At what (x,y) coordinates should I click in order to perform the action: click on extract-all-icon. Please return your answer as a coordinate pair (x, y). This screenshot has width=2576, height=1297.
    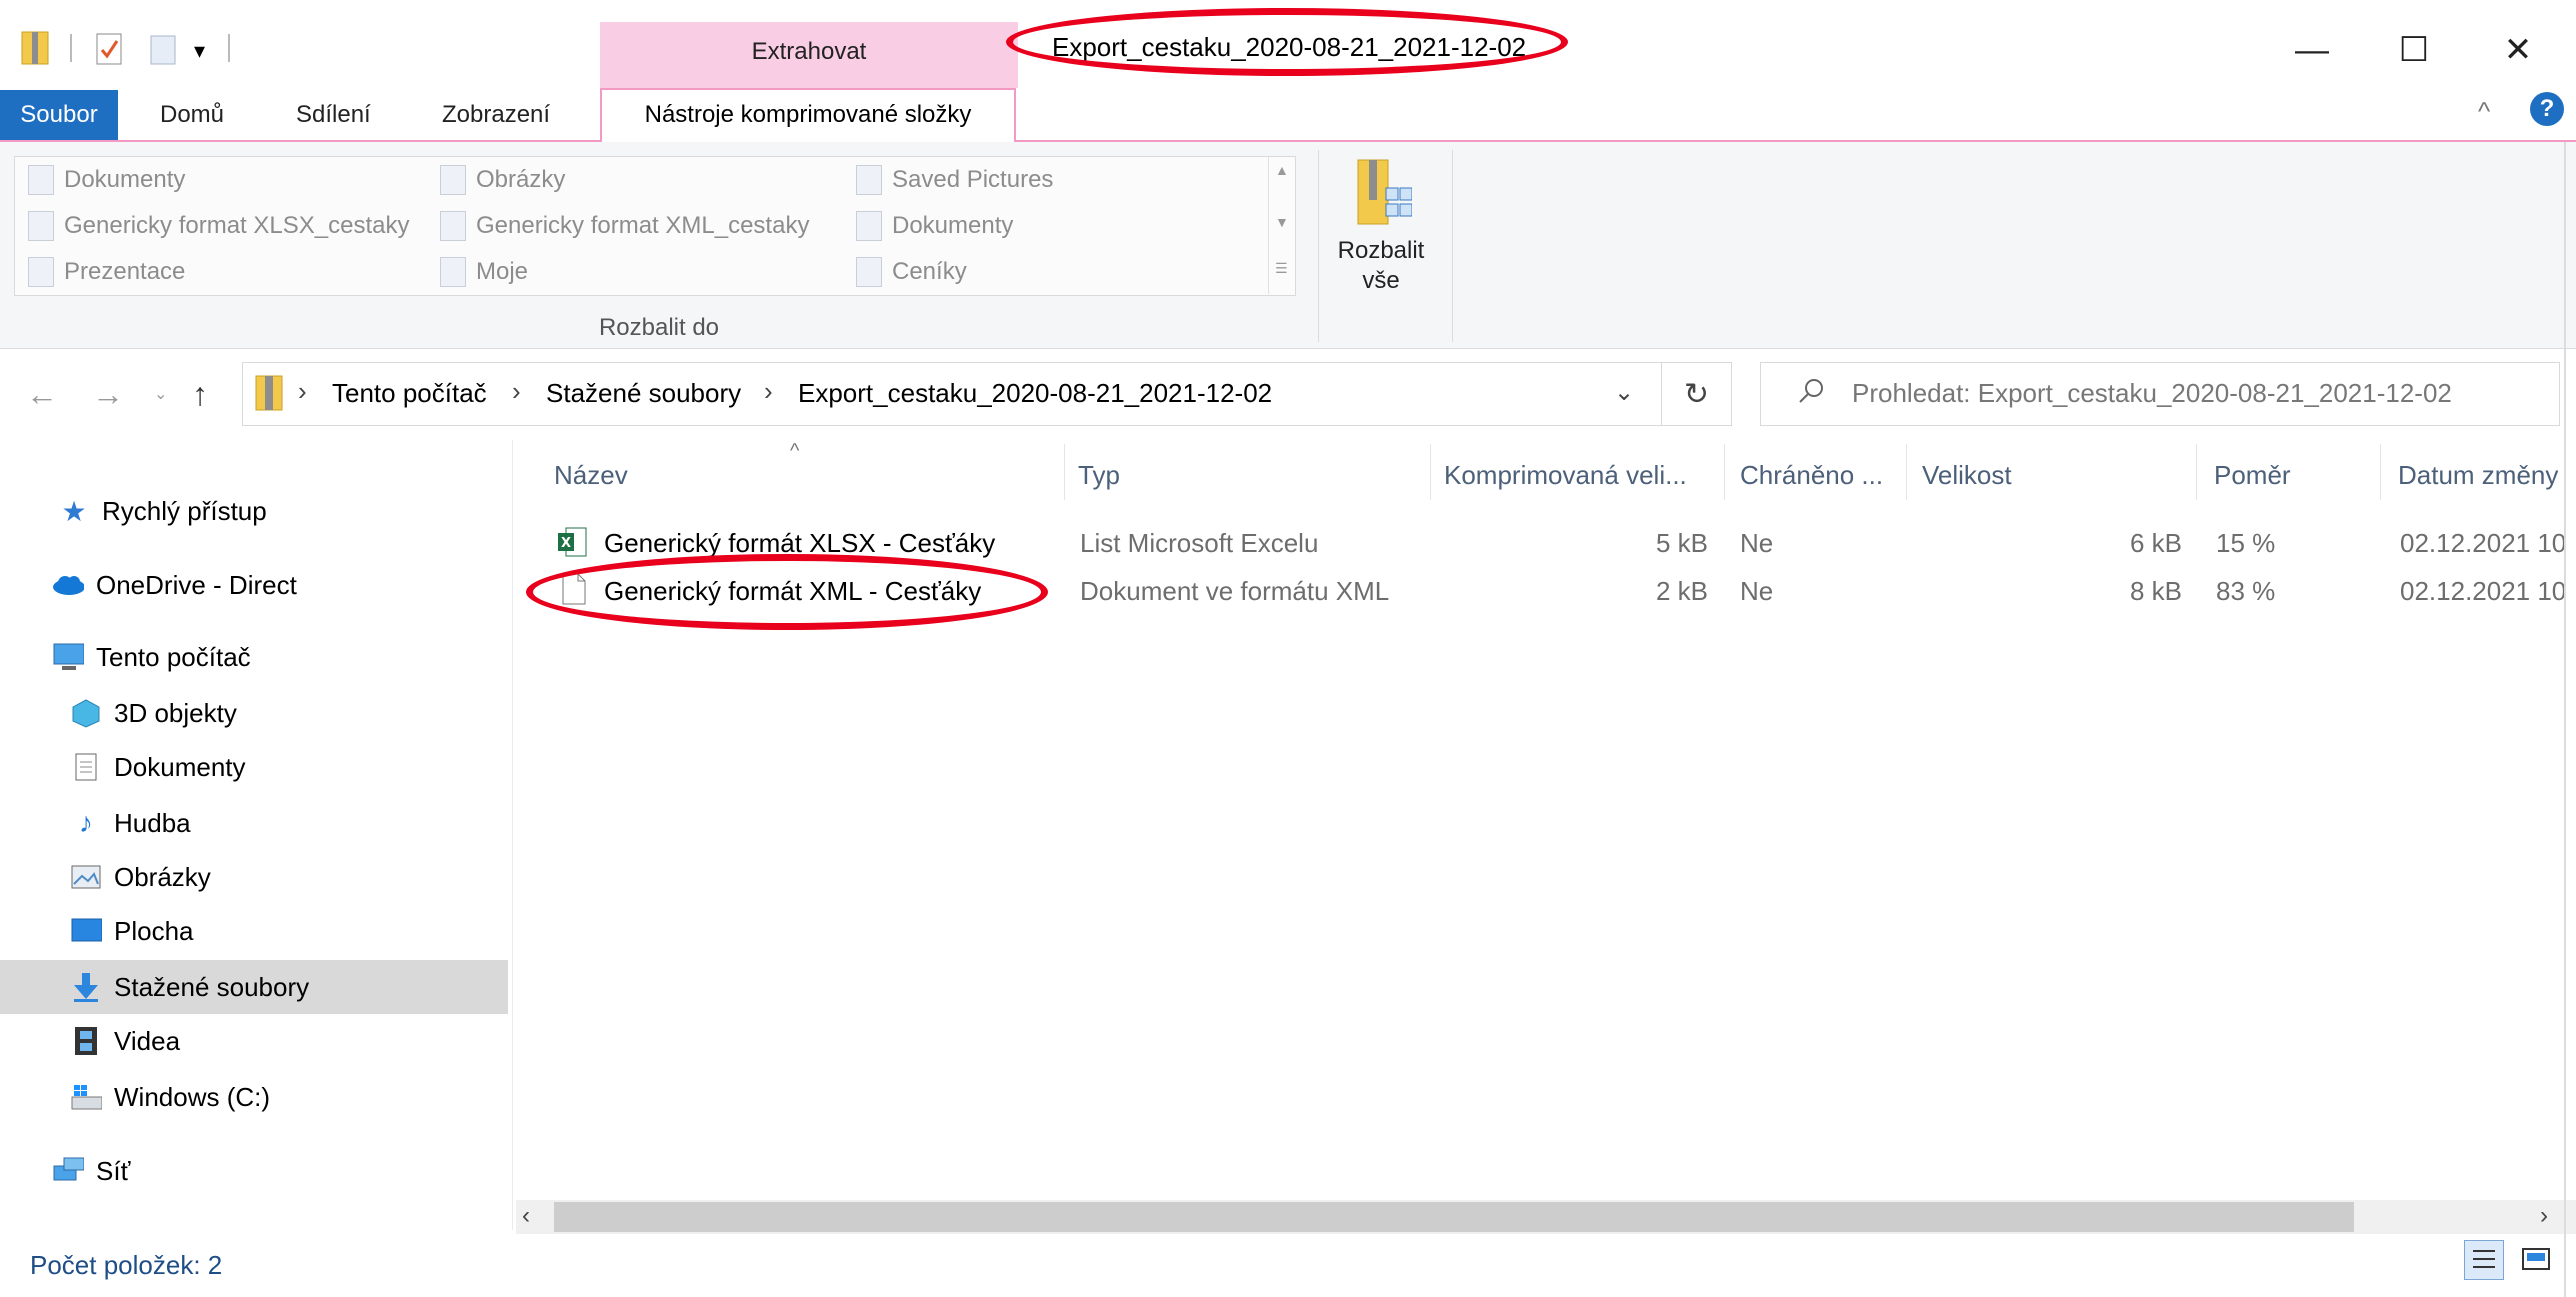
    Looking at the image, I should click on (1384, 192).